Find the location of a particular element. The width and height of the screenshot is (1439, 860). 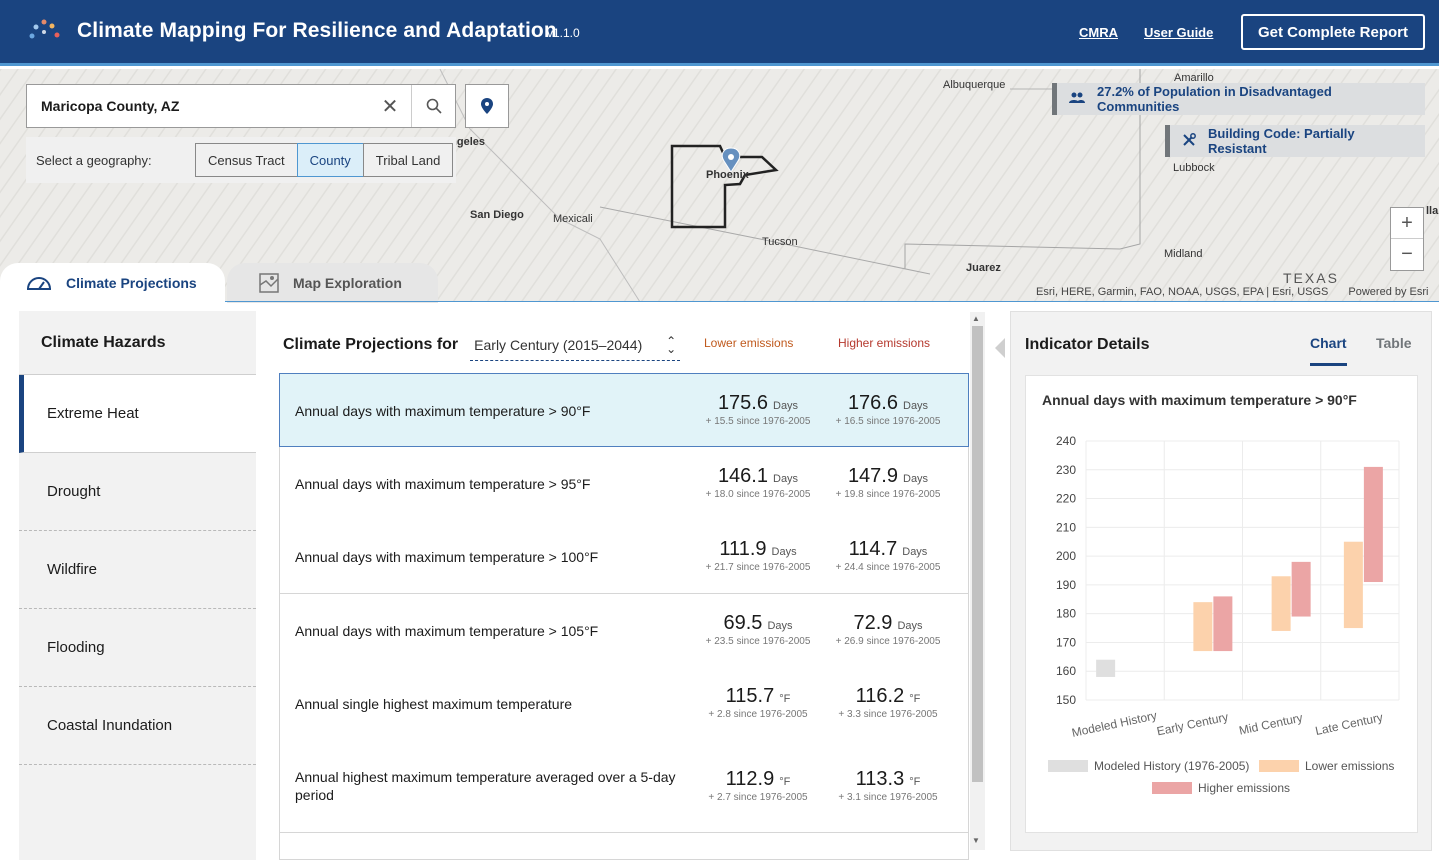

scroll-thumb is located at coordinates (977, 554).